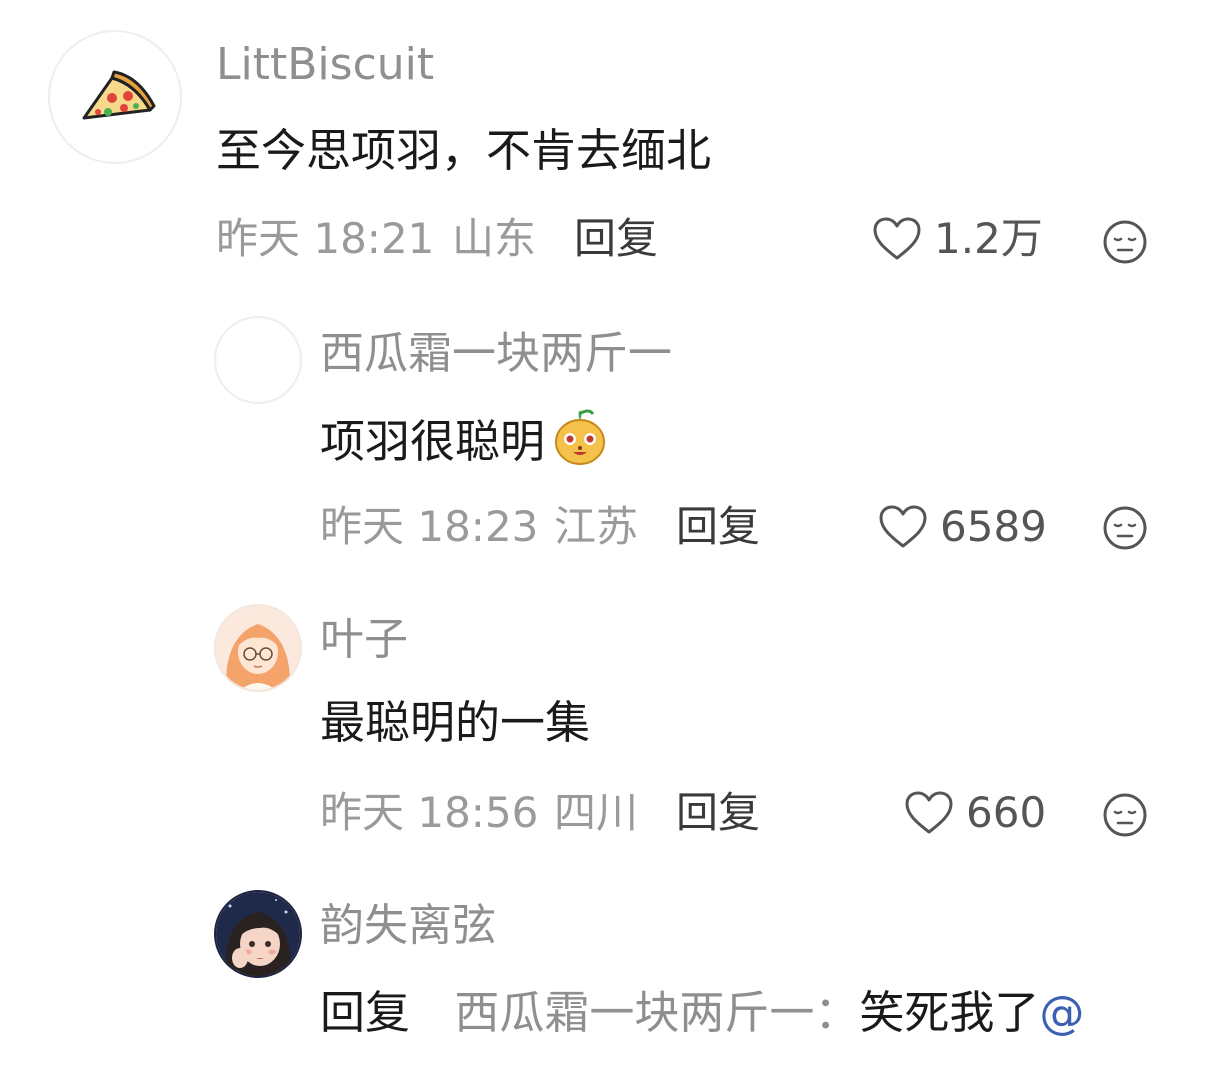 This screenshot has width=1220, height=1068. Describe the element at coordinates (429, 812) in the screenshot. I see `comment-time: 昨天 18:56` at that location.